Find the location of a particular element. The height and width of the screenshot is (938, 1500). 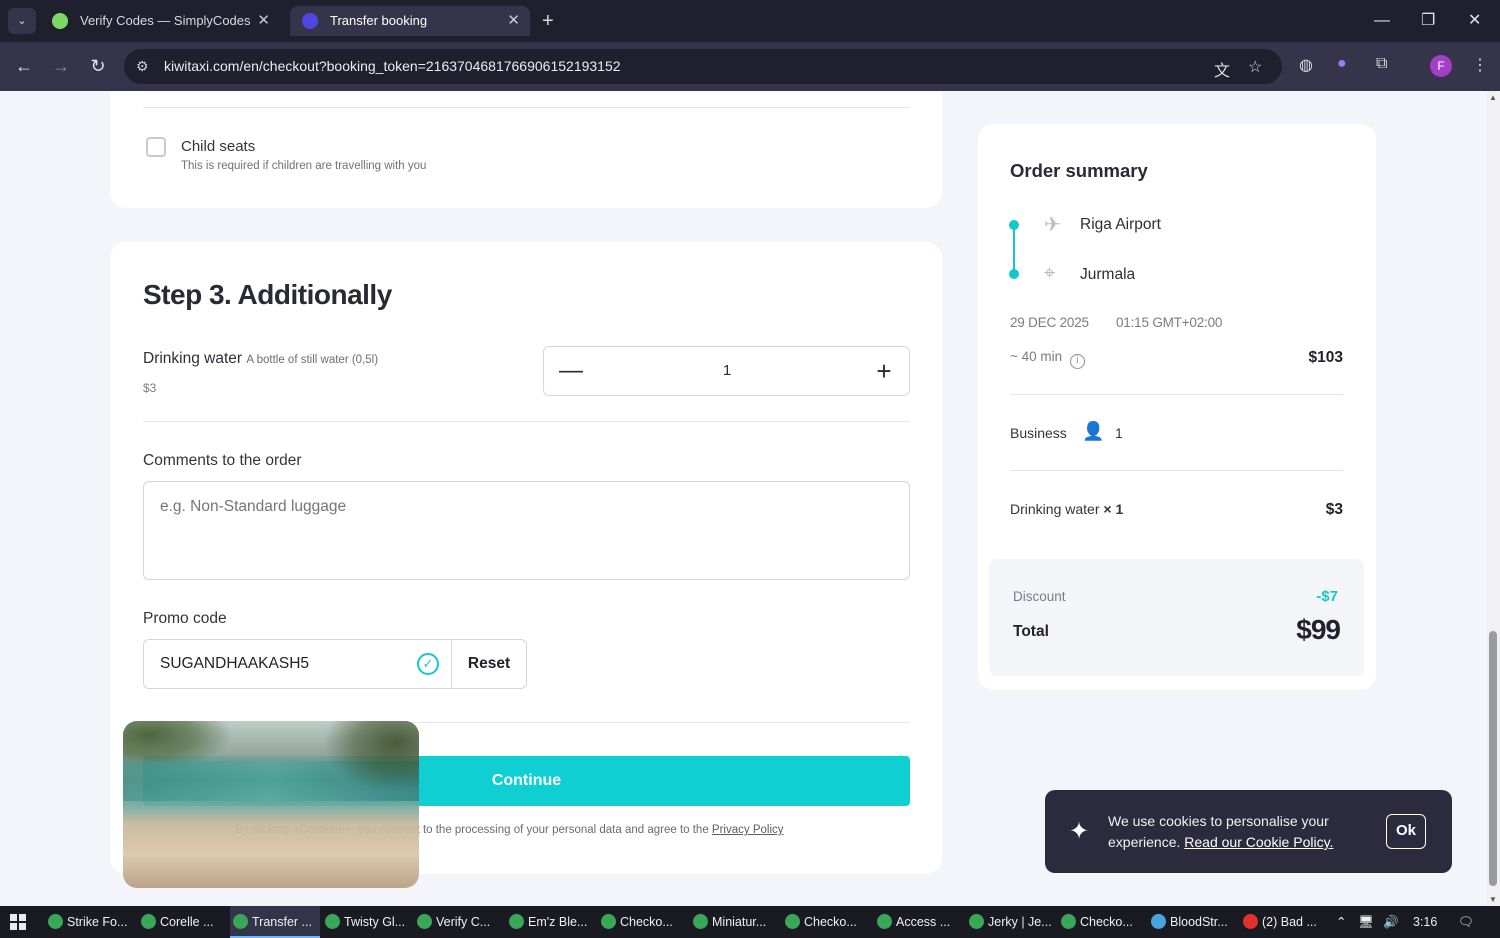

reload-icon: ↻ is located at coordinates (98, 66).